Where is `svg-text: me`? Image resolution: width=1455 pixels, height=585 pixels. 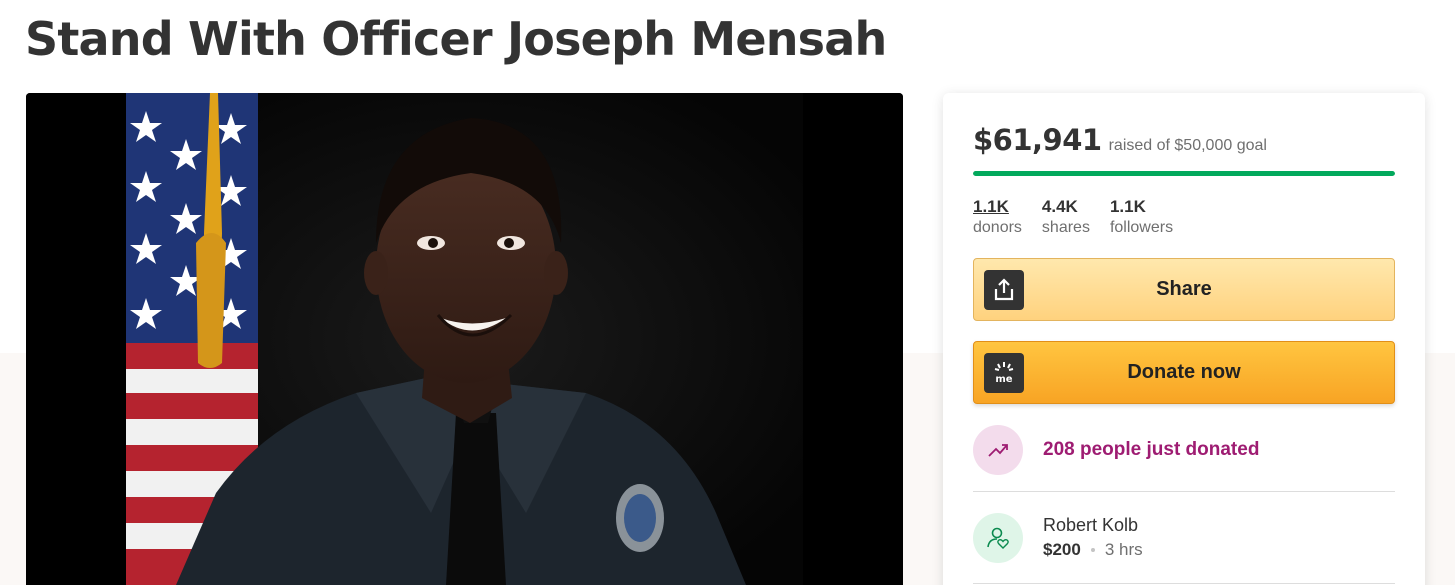
svg-text: me is located at coordinates (1003, 379).